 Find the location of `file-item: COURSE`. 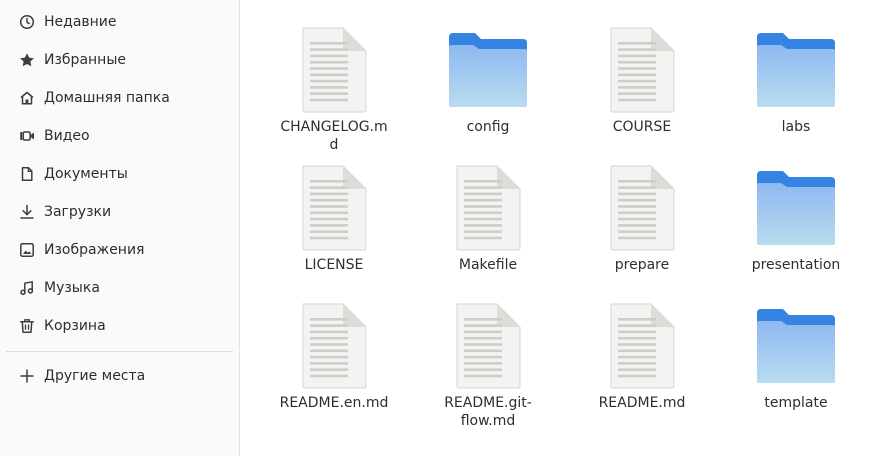

file-item: COURSE is located at coordinates (642, 91).